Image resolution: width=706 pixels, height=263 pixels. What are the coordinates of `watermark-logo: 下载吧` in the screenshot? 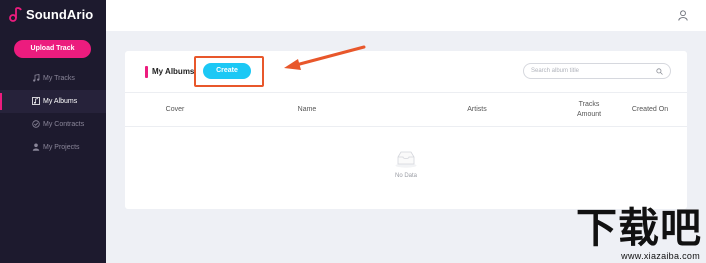 It's located at (639, 228).